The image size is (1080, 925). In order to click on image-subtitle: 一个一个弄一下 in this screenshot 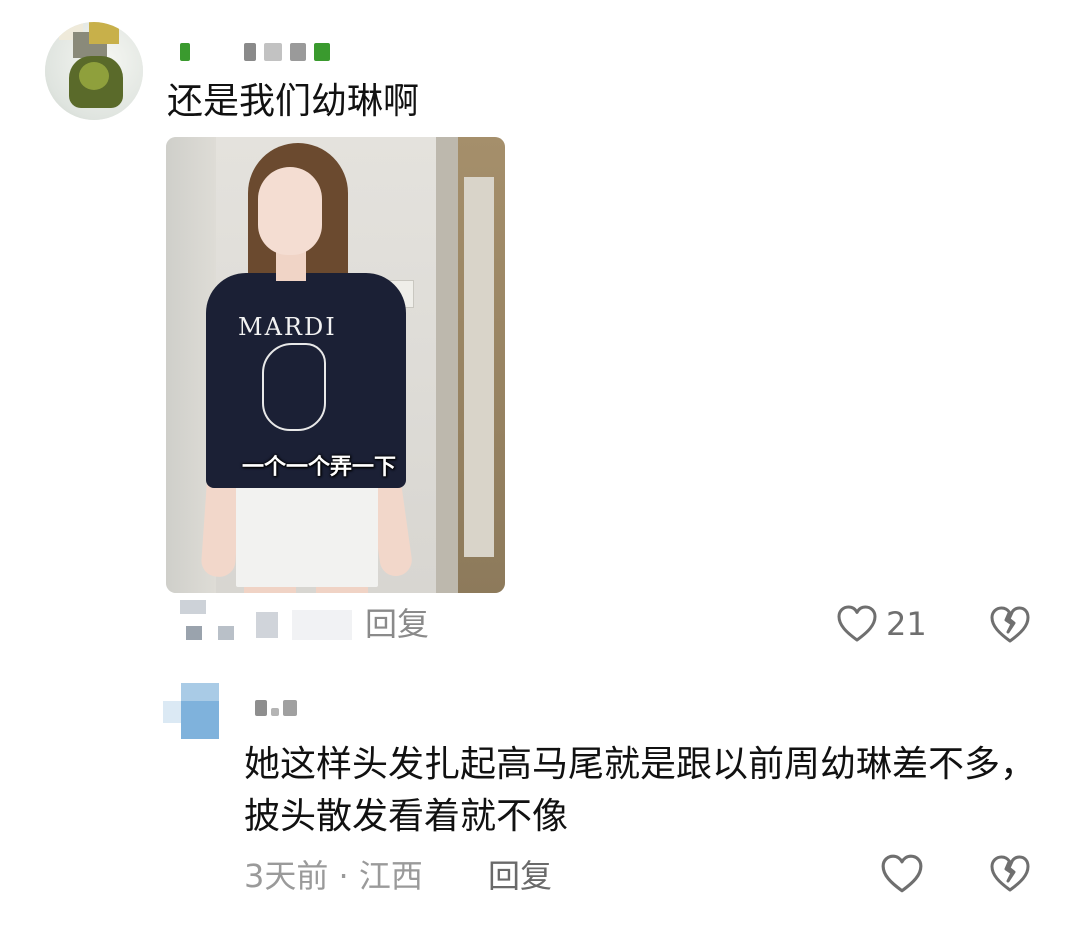, I will do `click(319, 467)`.